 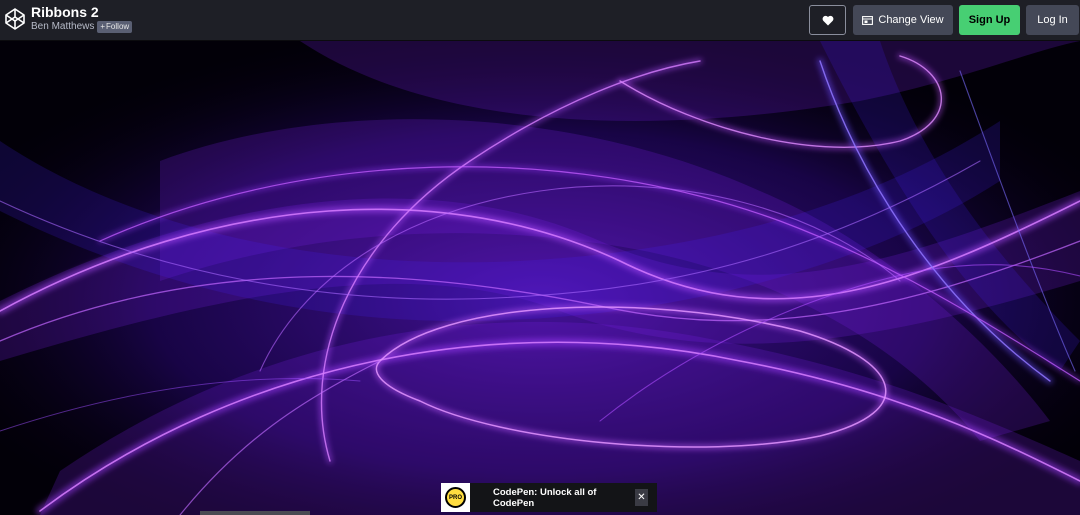 What do you see at coordinates (911, 20) in the screenshot?
I see `change-view-label: Change View` at bounding box center [911, 20].